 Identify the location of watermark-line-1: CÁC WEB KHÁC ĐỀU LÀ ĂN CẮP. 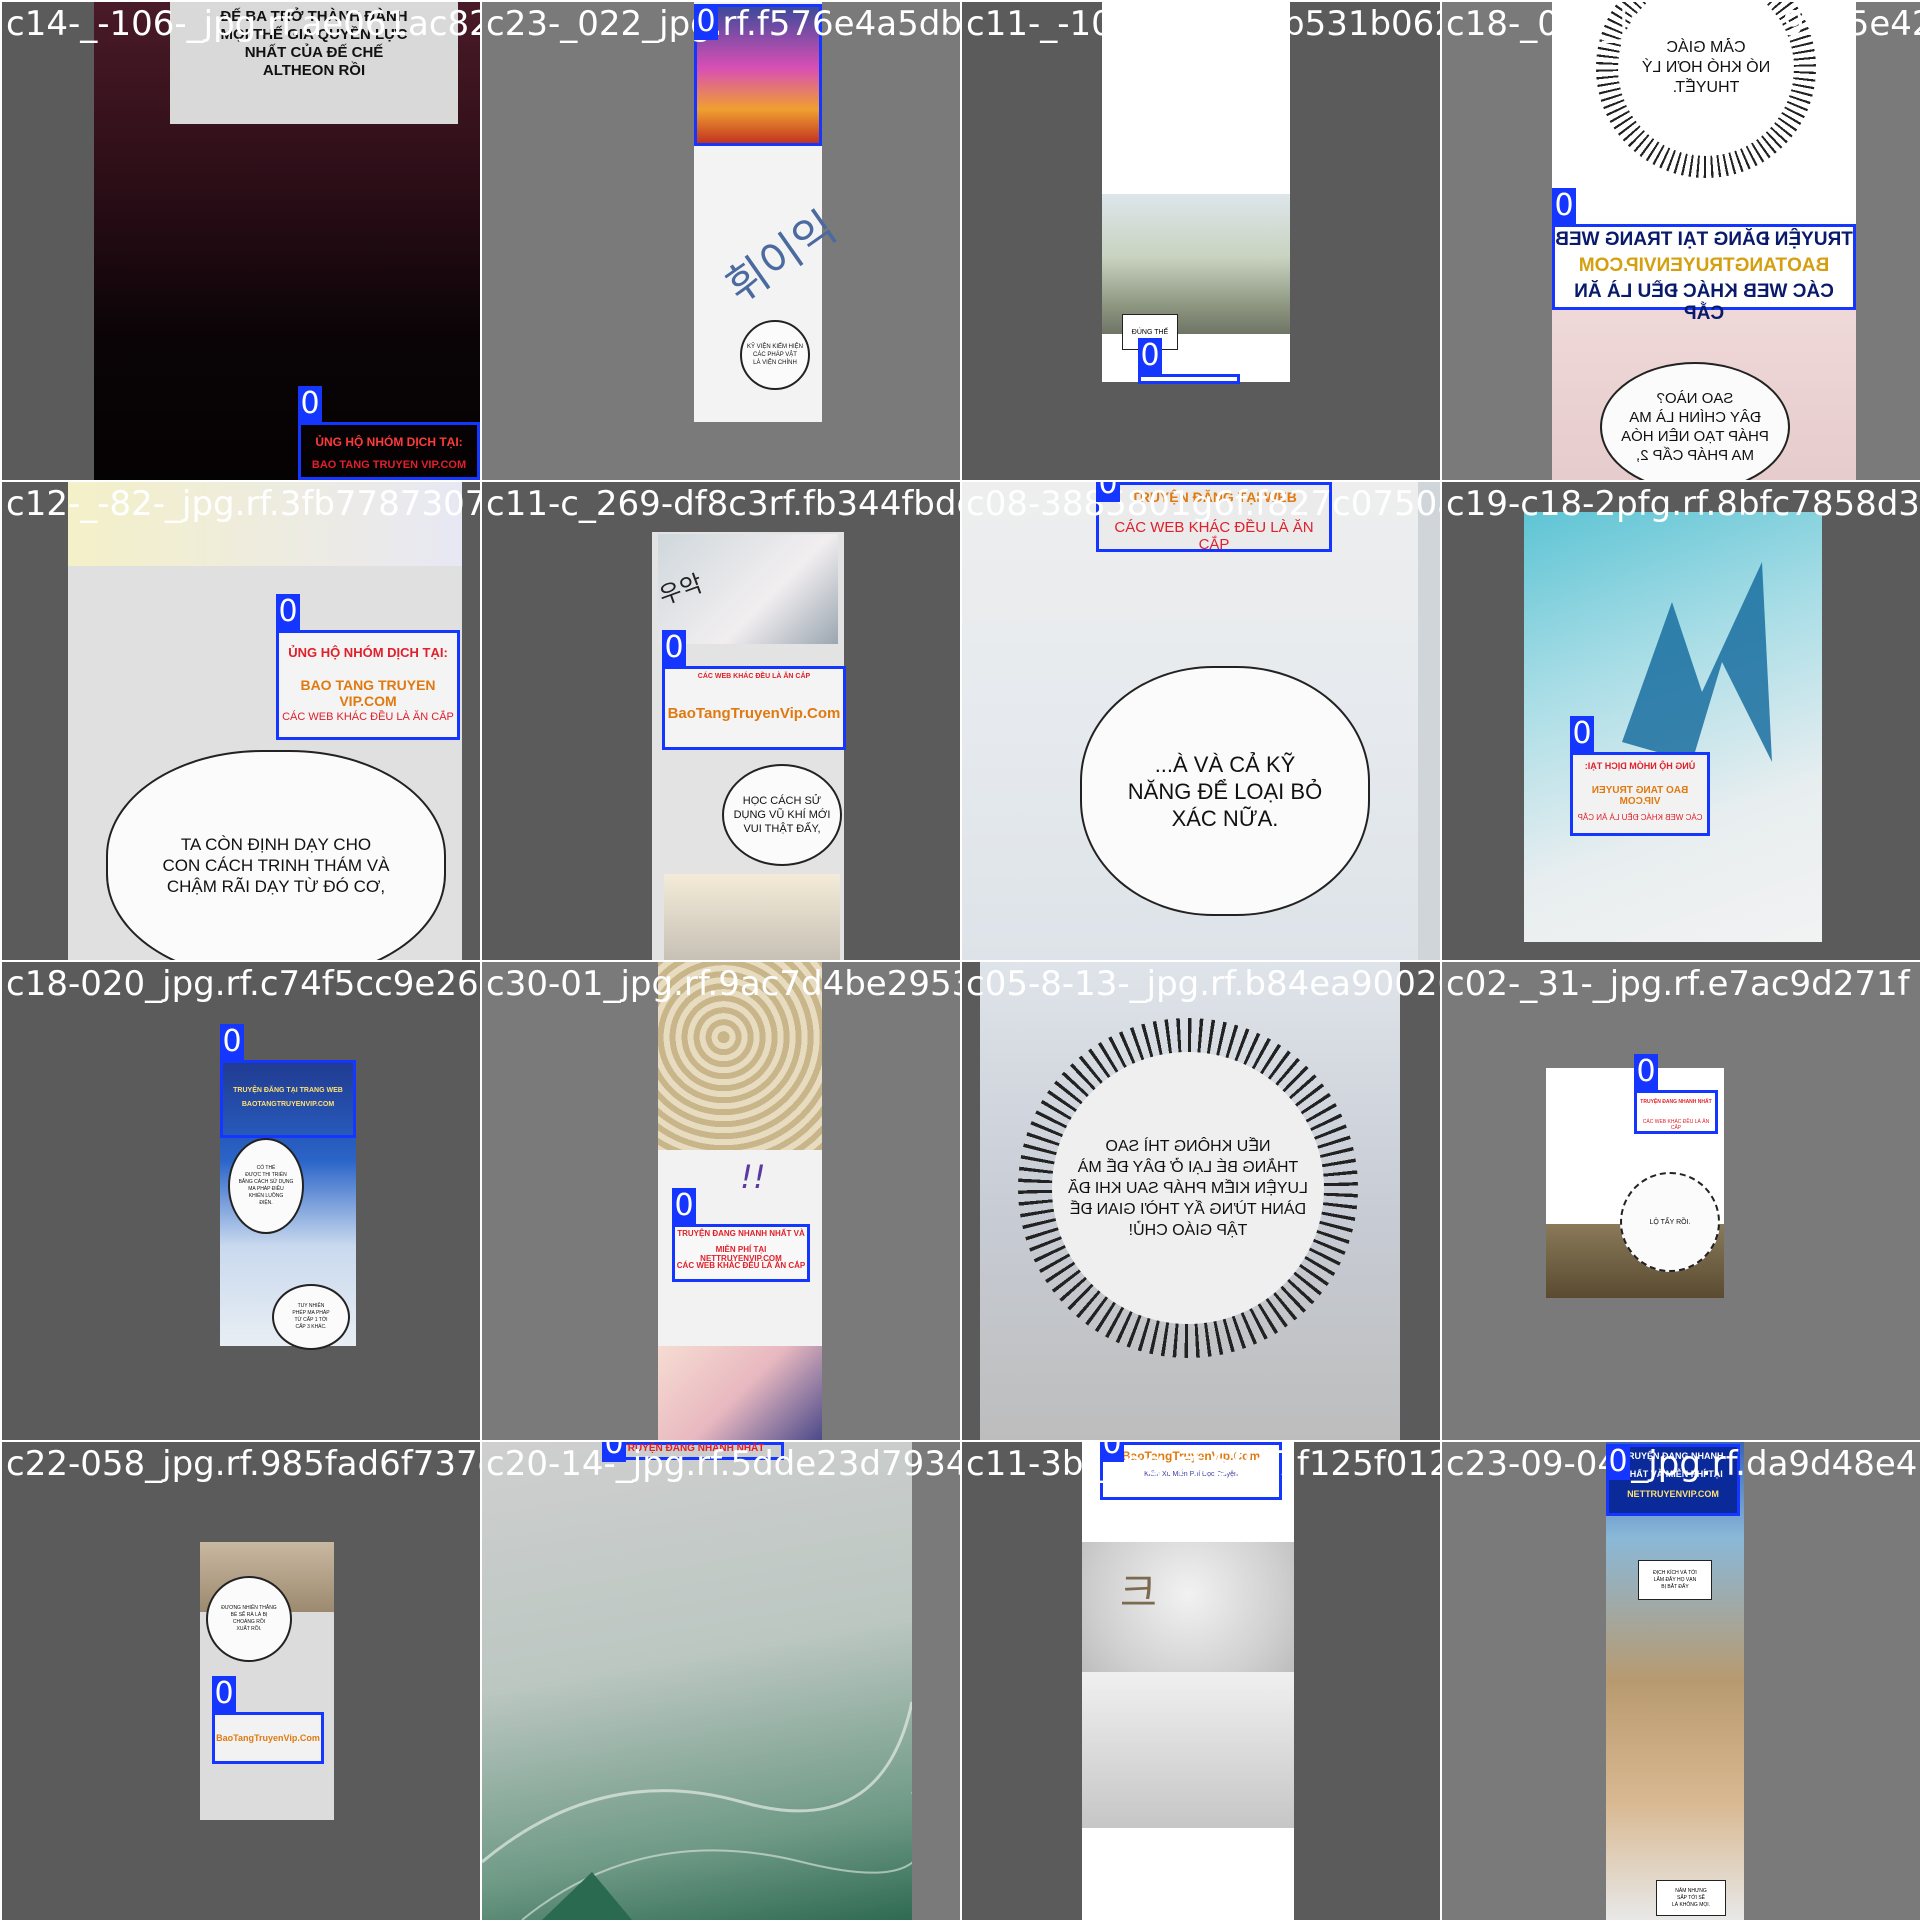
(754, 676).